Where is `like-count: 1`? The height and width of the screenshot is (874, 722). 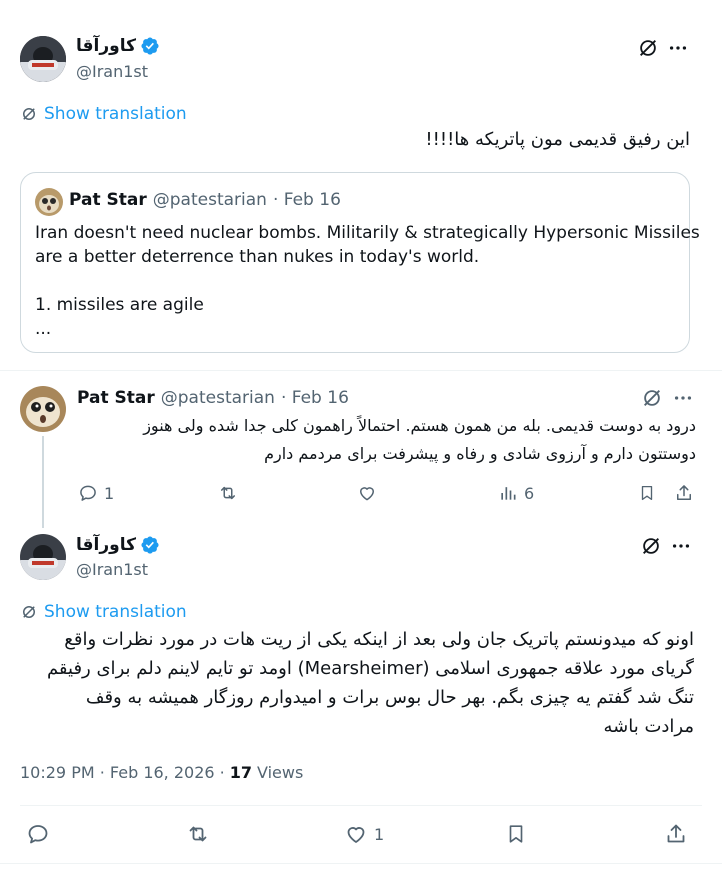 like-count: 1 is located at coordinates (379, 834).